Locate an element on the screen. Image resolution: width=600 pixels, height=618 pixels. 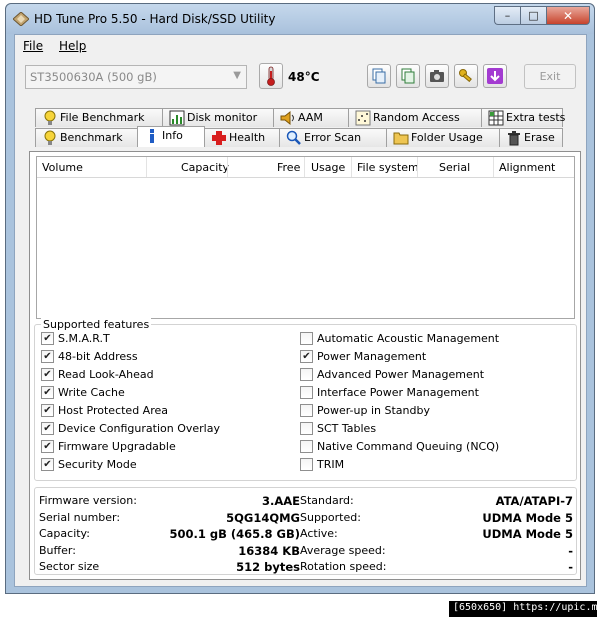
tab-erase: Erase is located at coordinates (531, 137).